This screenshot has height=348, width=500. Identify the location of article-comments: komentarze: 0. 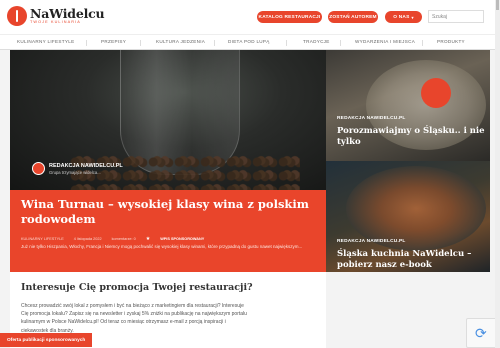
(124, 239).